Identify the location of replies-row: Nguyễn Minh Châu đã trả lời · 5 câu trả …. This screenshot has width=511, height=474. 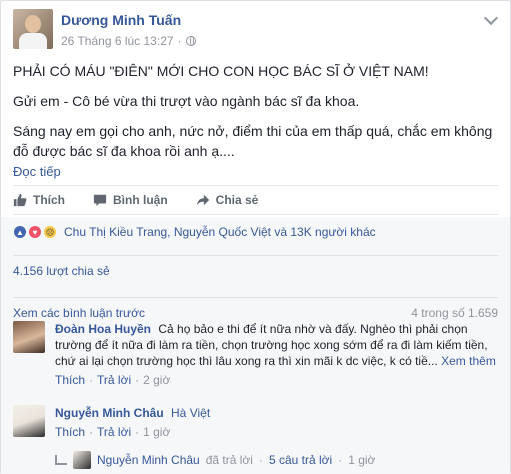
(215, 460).